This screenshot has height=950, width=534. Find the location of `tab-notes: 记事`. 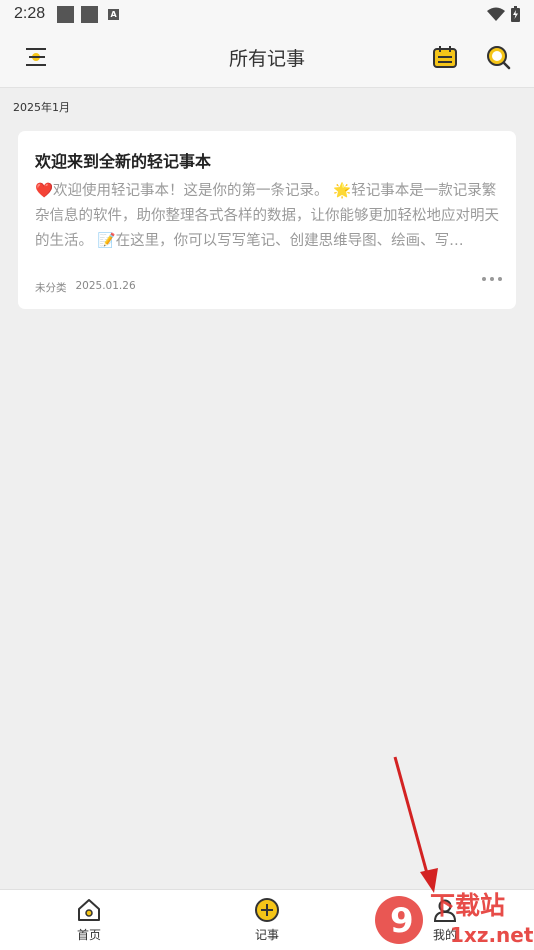

tab-notes: 记事 is located at coordinates (267, 920).